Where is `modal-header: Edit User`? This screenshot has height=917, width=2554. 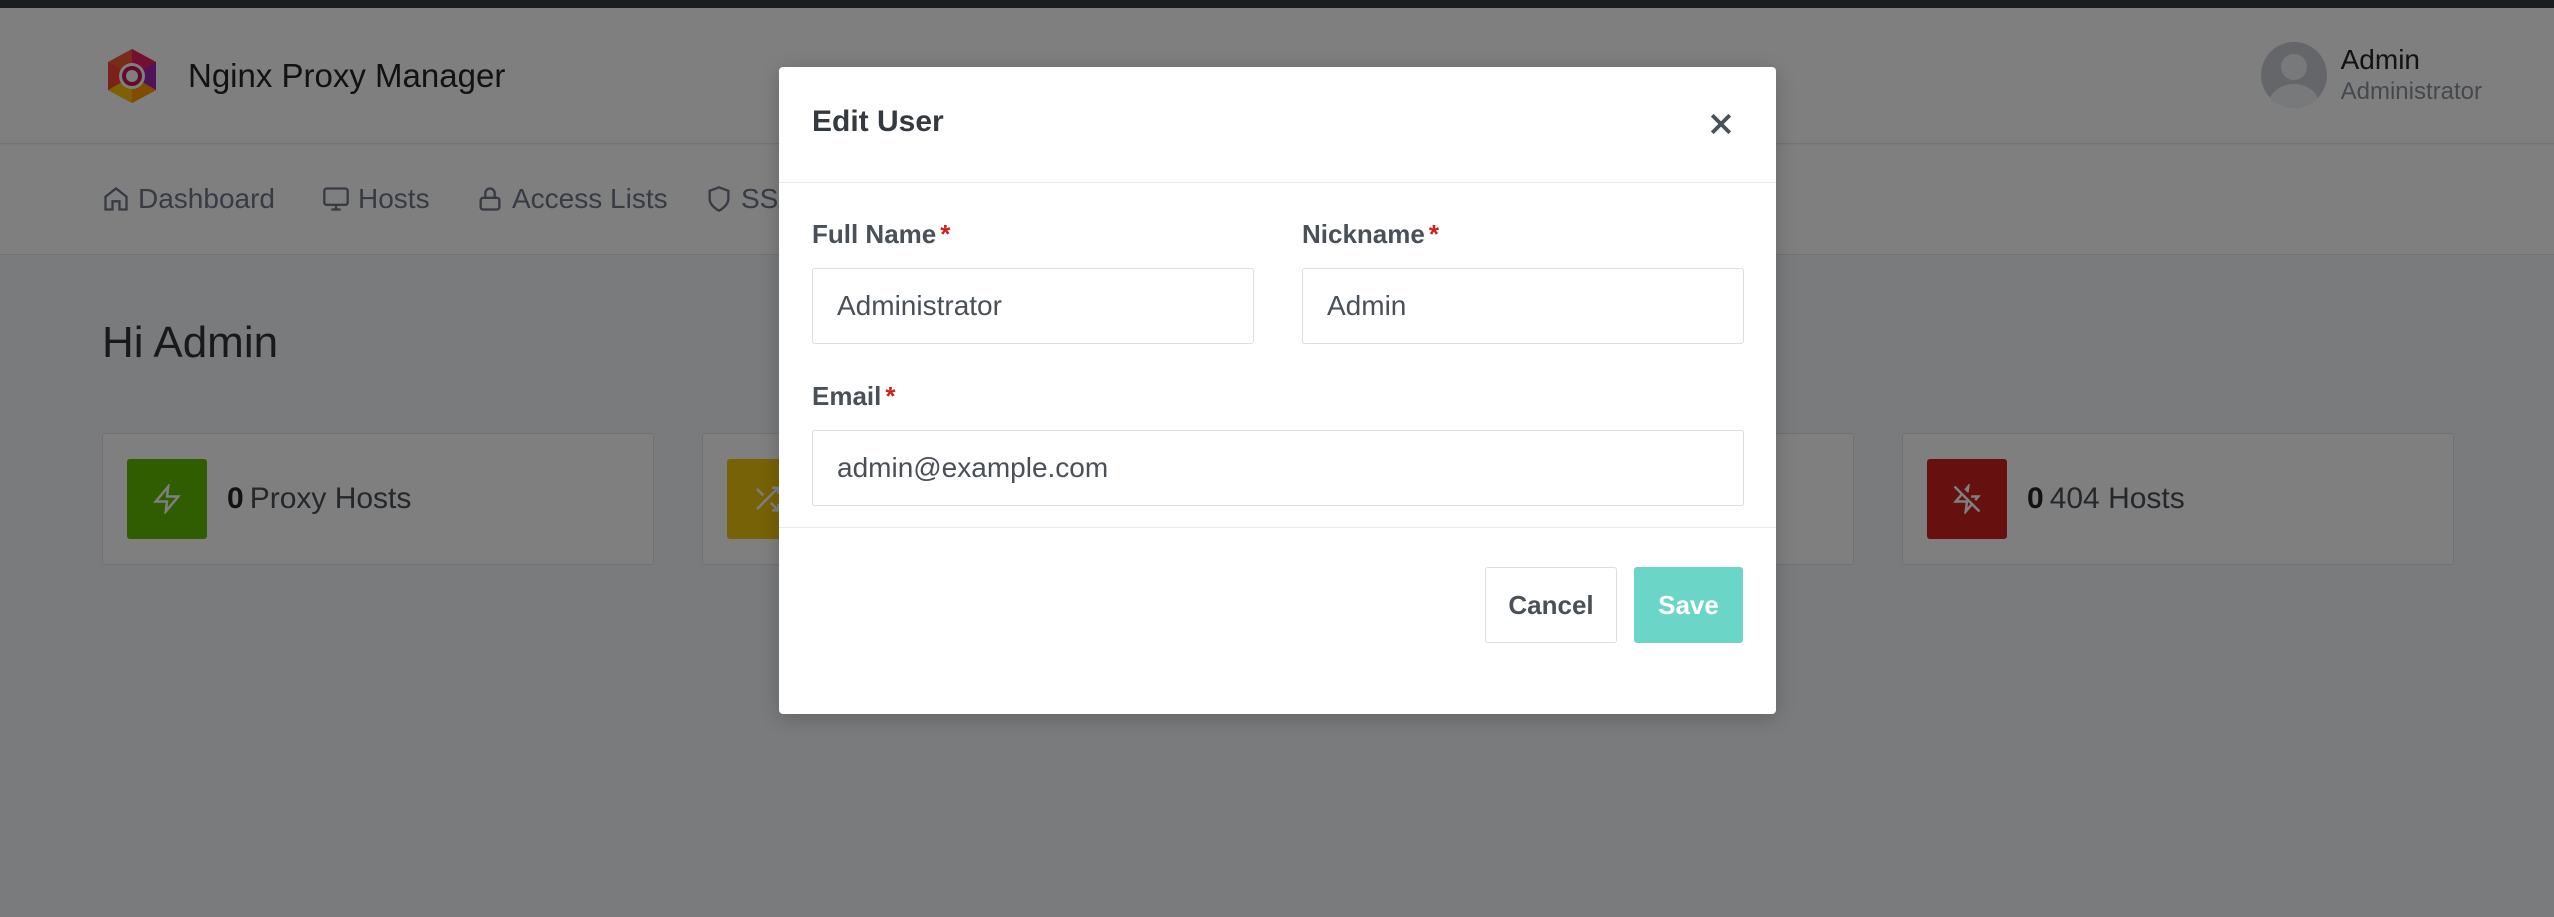
modal-header: Edit User is located at coordinates (1277, 125).